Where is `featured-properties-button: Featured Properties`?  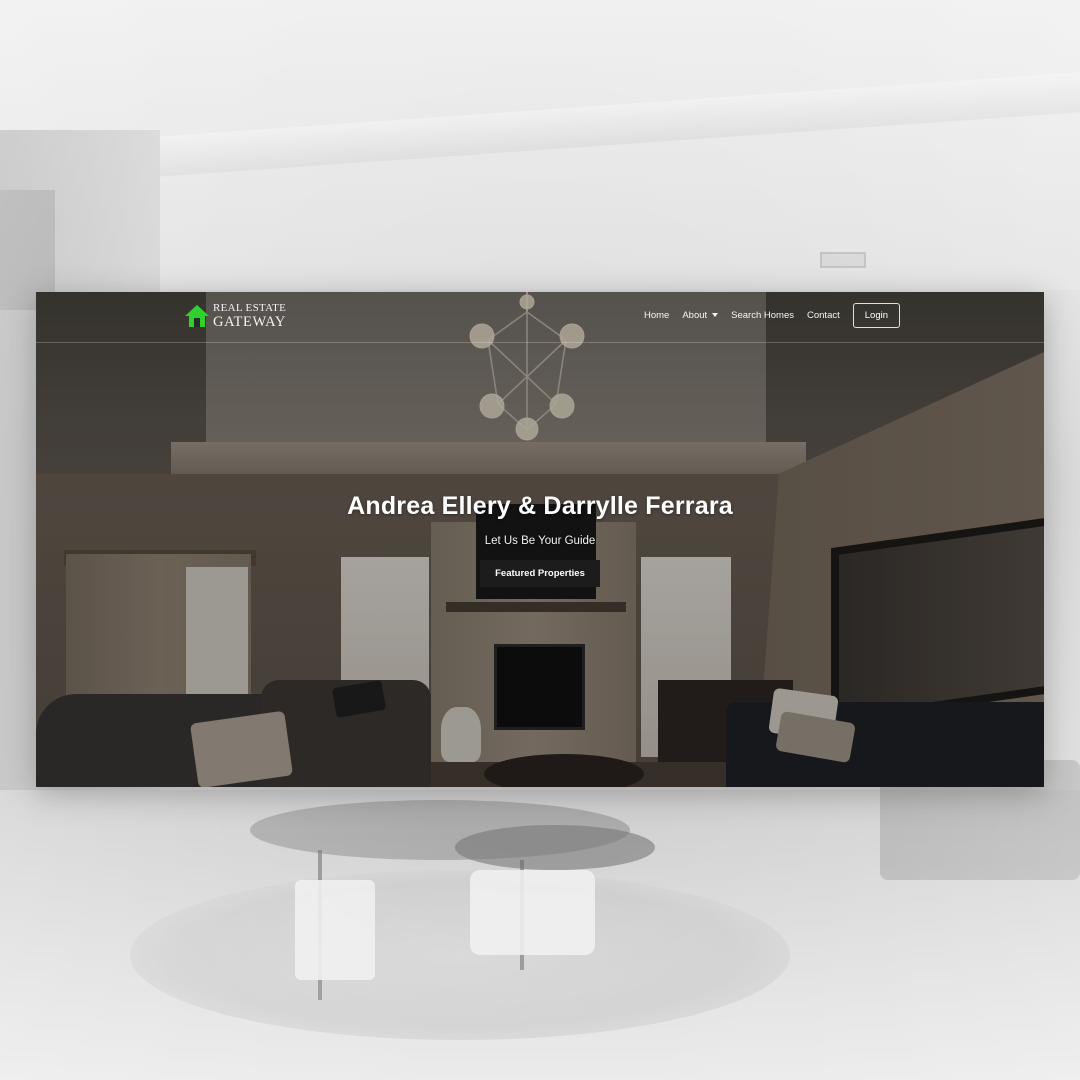 featured-properties-button: Featured Properties is located at coordinates (540, 573).